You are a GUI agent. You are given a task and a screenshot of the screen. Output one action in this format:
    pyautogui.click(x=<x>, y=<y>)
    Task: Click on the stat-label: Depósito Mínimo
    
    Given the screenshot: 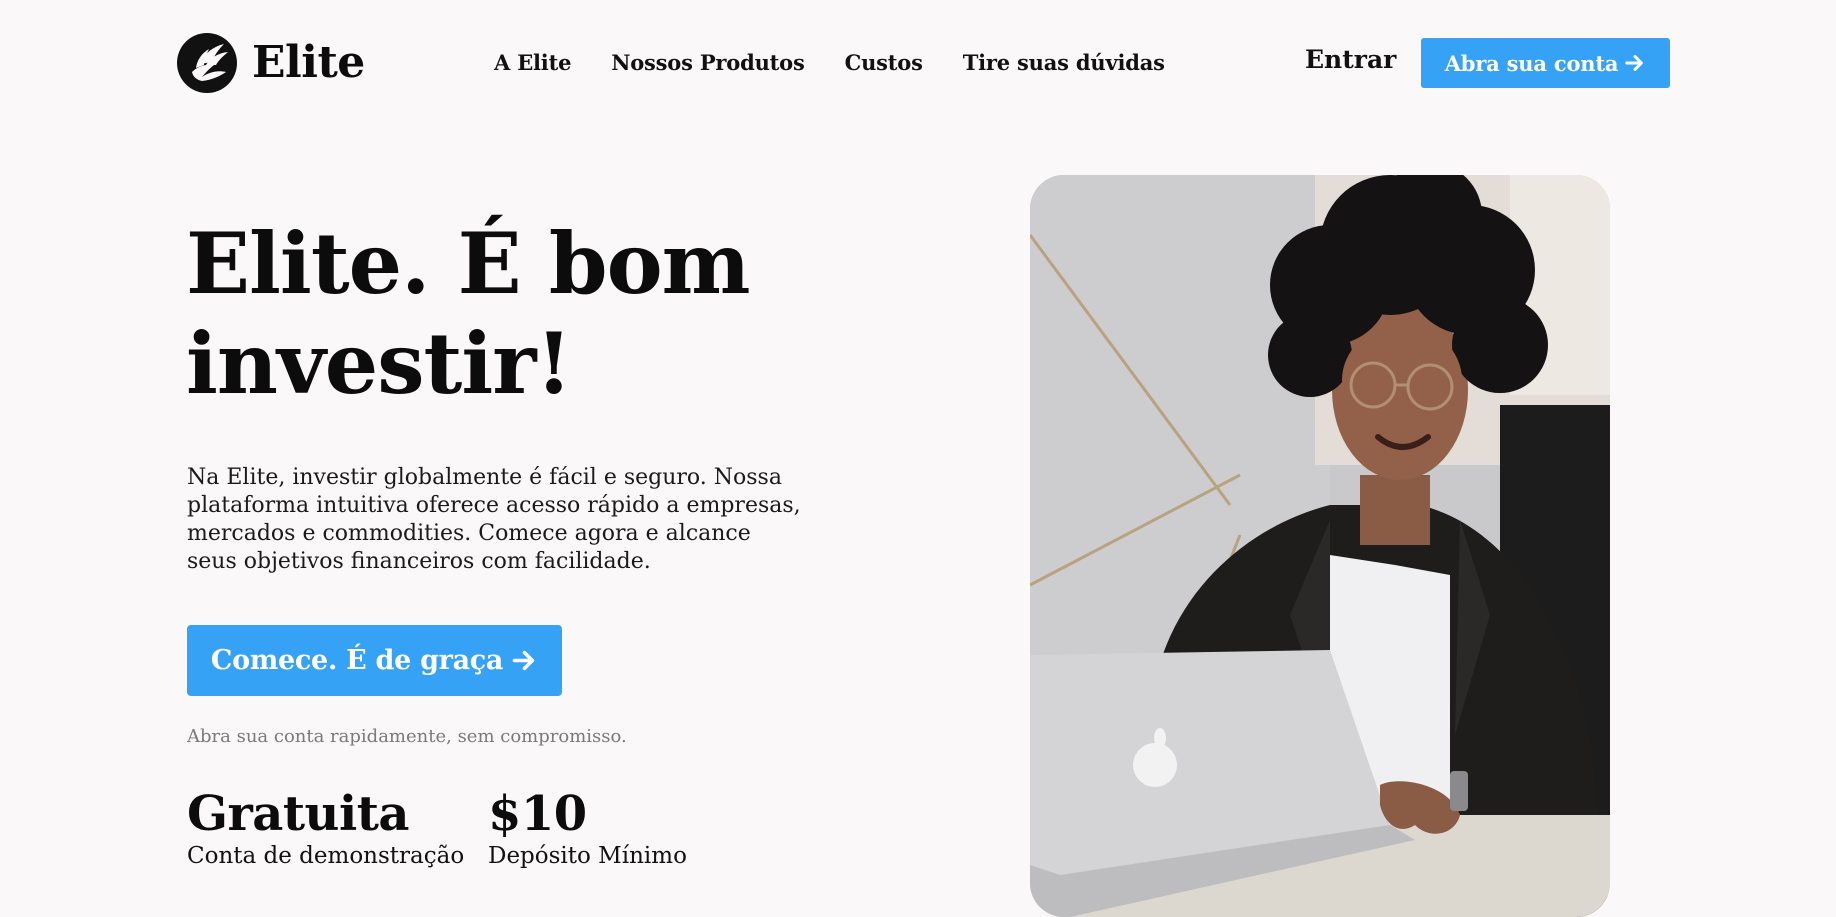 What is the action you would take?
    pyautogui.click(x=587, y=856)
    